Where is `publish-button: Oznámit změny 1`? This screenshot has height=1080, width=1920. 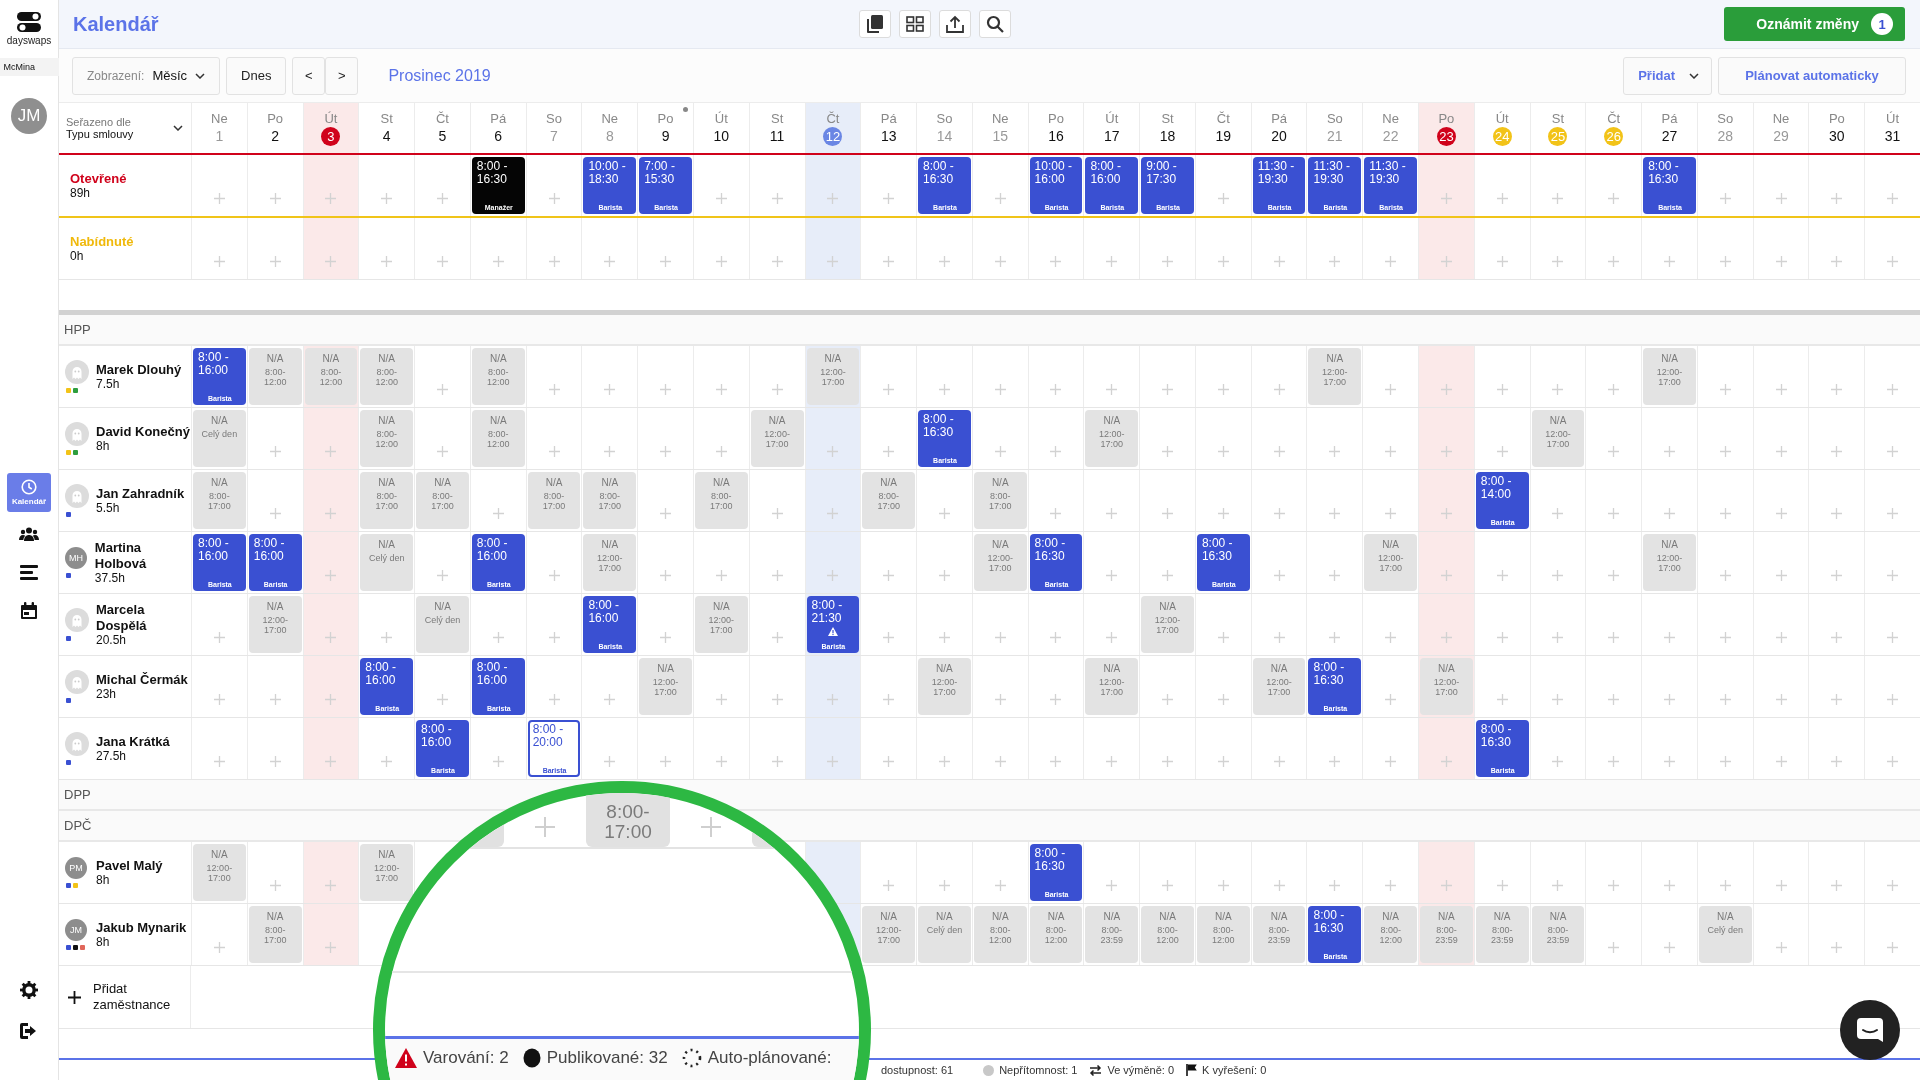
publish-button: Oznámit změny 1 is located at coordinates (1814, 24).